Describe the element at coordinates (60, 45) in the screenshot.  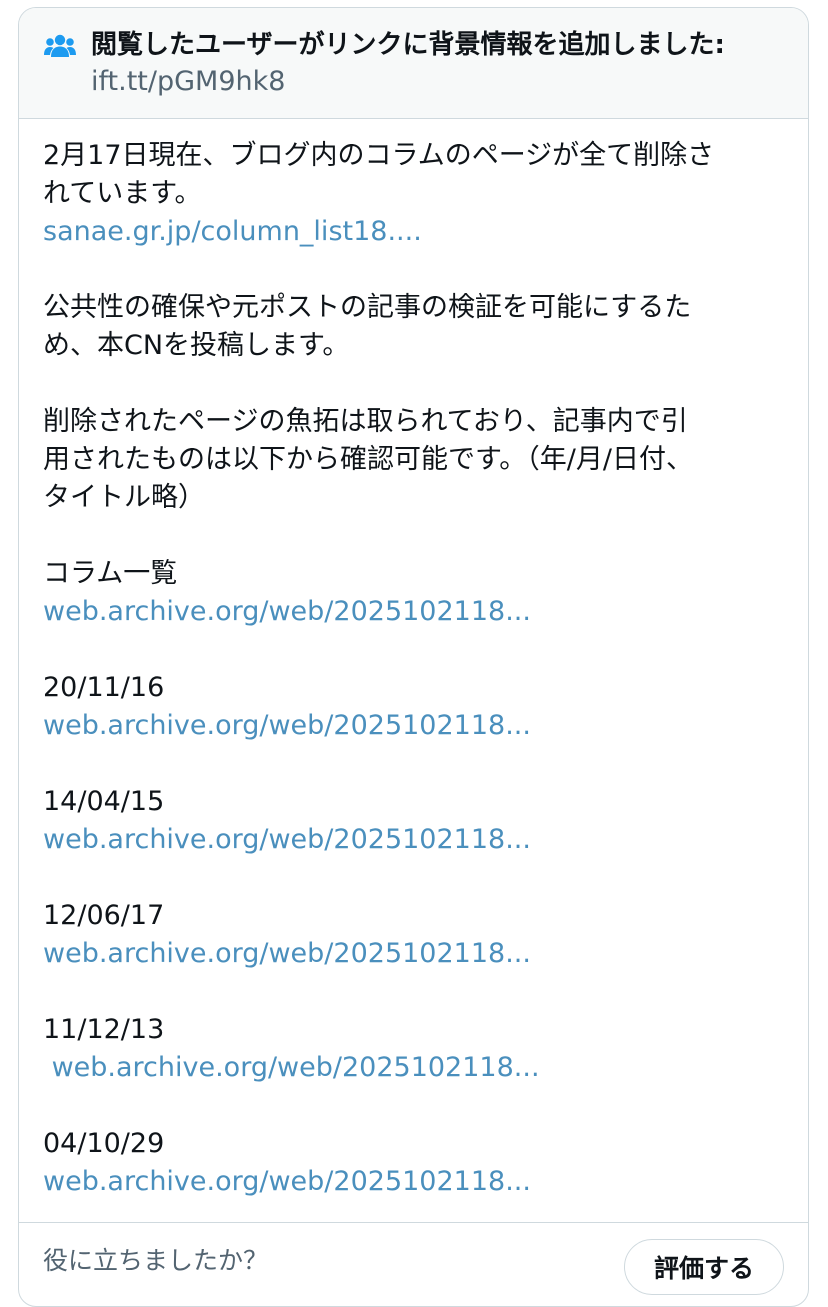
I see `people-icon` at that location.